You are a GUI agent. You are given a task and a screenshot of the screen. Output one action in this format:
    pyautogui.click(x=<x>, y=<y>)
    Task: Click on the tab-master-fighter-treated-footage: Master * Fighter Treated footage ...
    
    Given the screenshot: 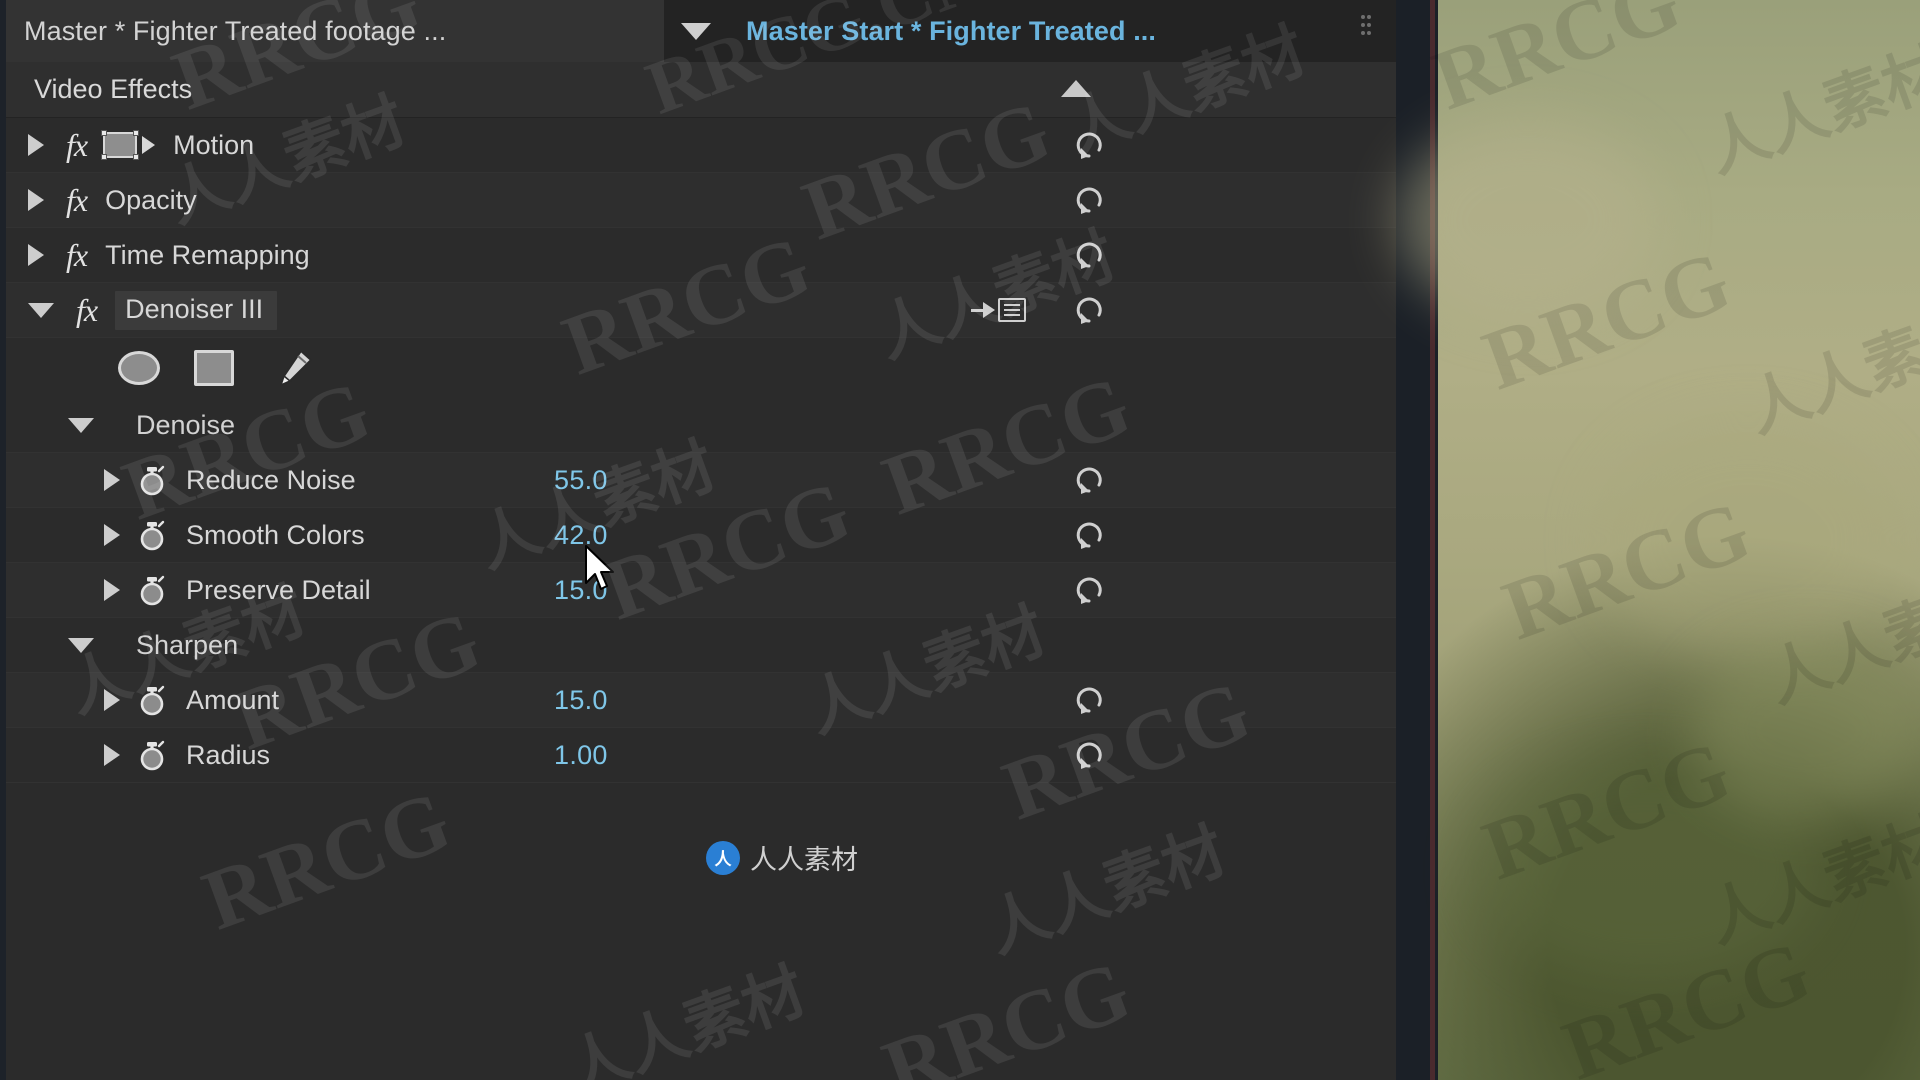 What is the action you would take?
    pyautogui.click(x=335, y=31)
    